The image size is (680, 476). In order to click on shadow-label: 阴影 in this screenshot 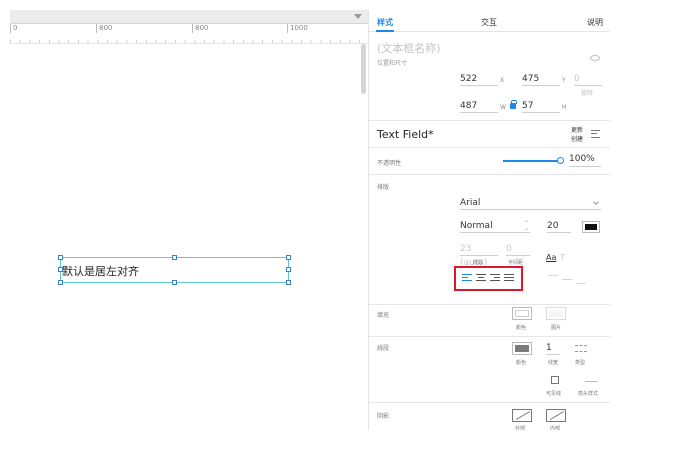, I will do `click(383, 416)`.